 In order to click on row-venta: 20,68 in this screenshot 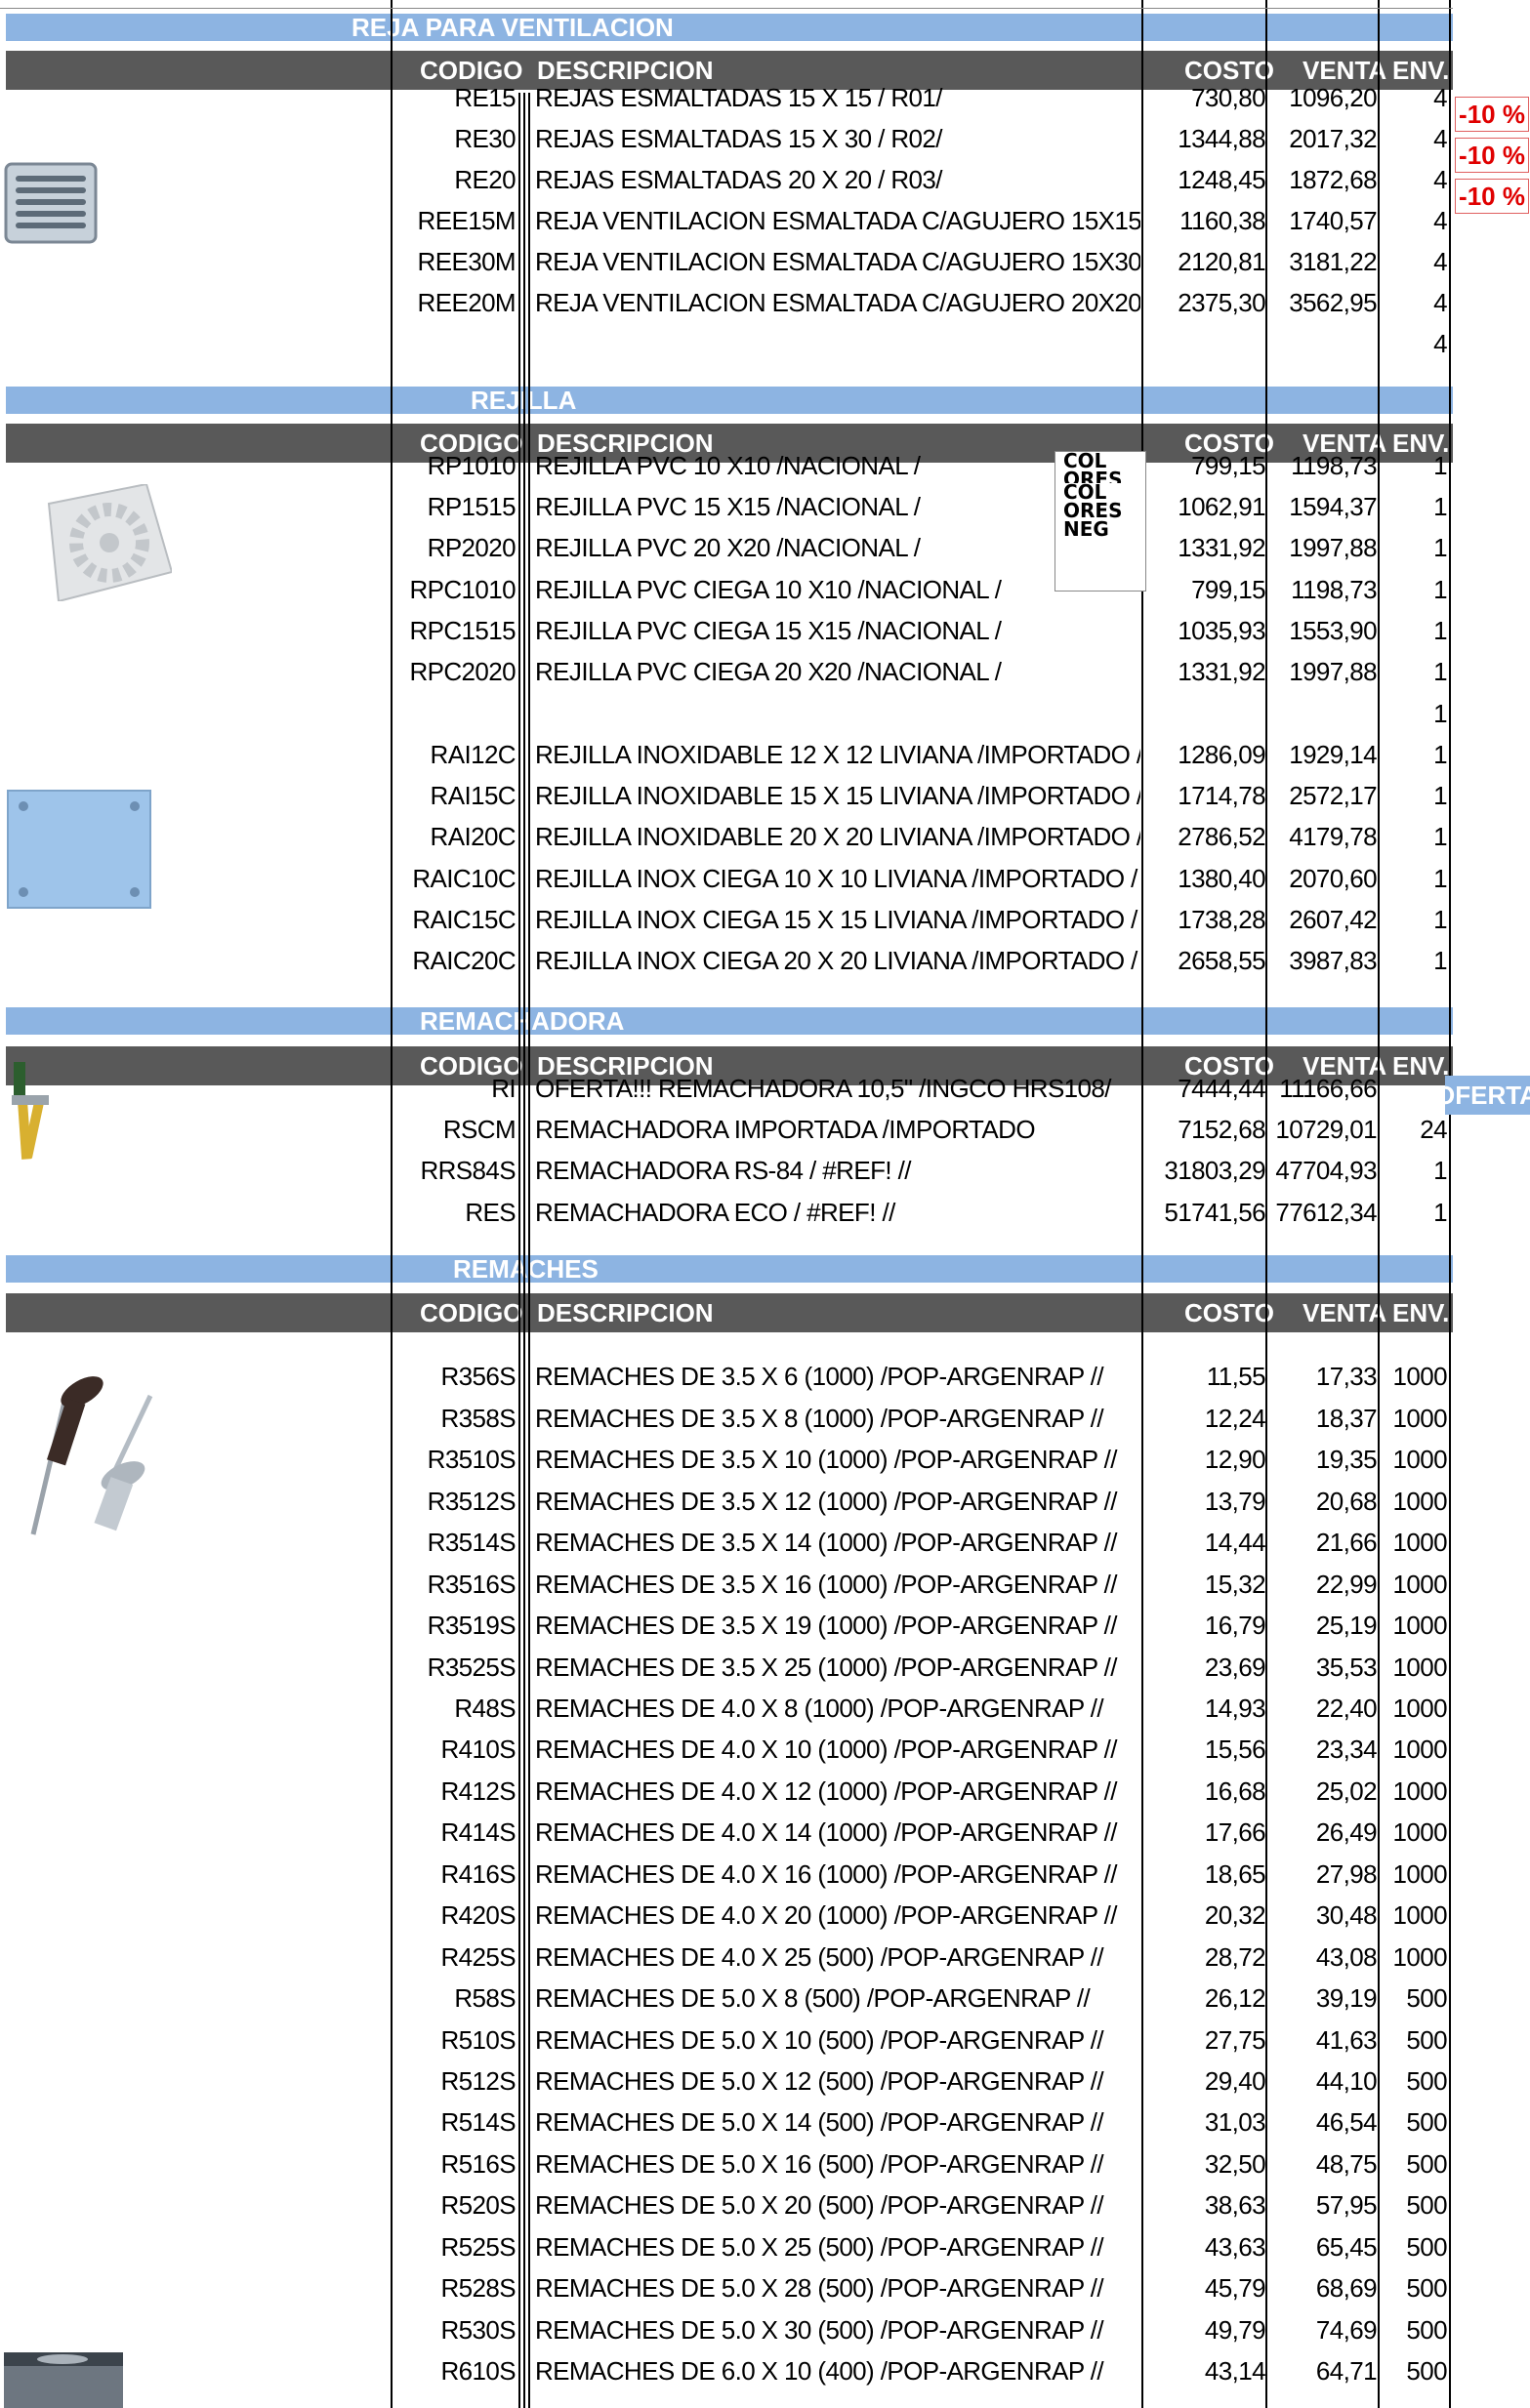, I will do `click(1346, 1501)`.